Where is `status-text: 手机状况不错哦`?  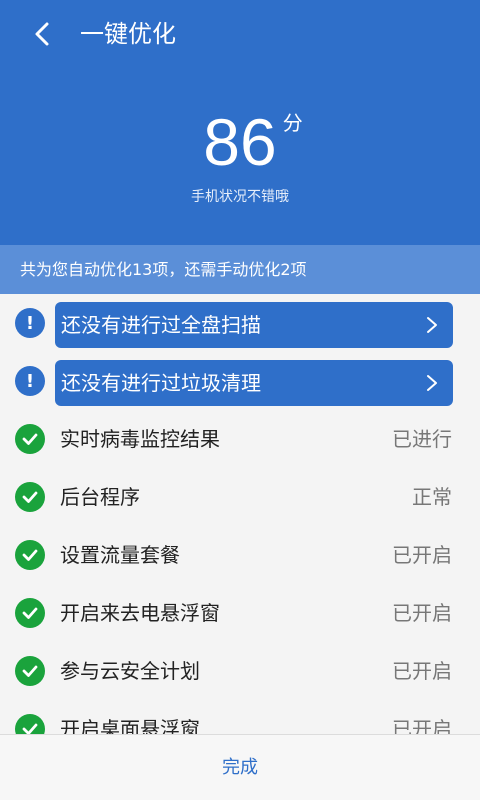 status-text: 手机状况不错哦 is located at coordinates (240, 197).